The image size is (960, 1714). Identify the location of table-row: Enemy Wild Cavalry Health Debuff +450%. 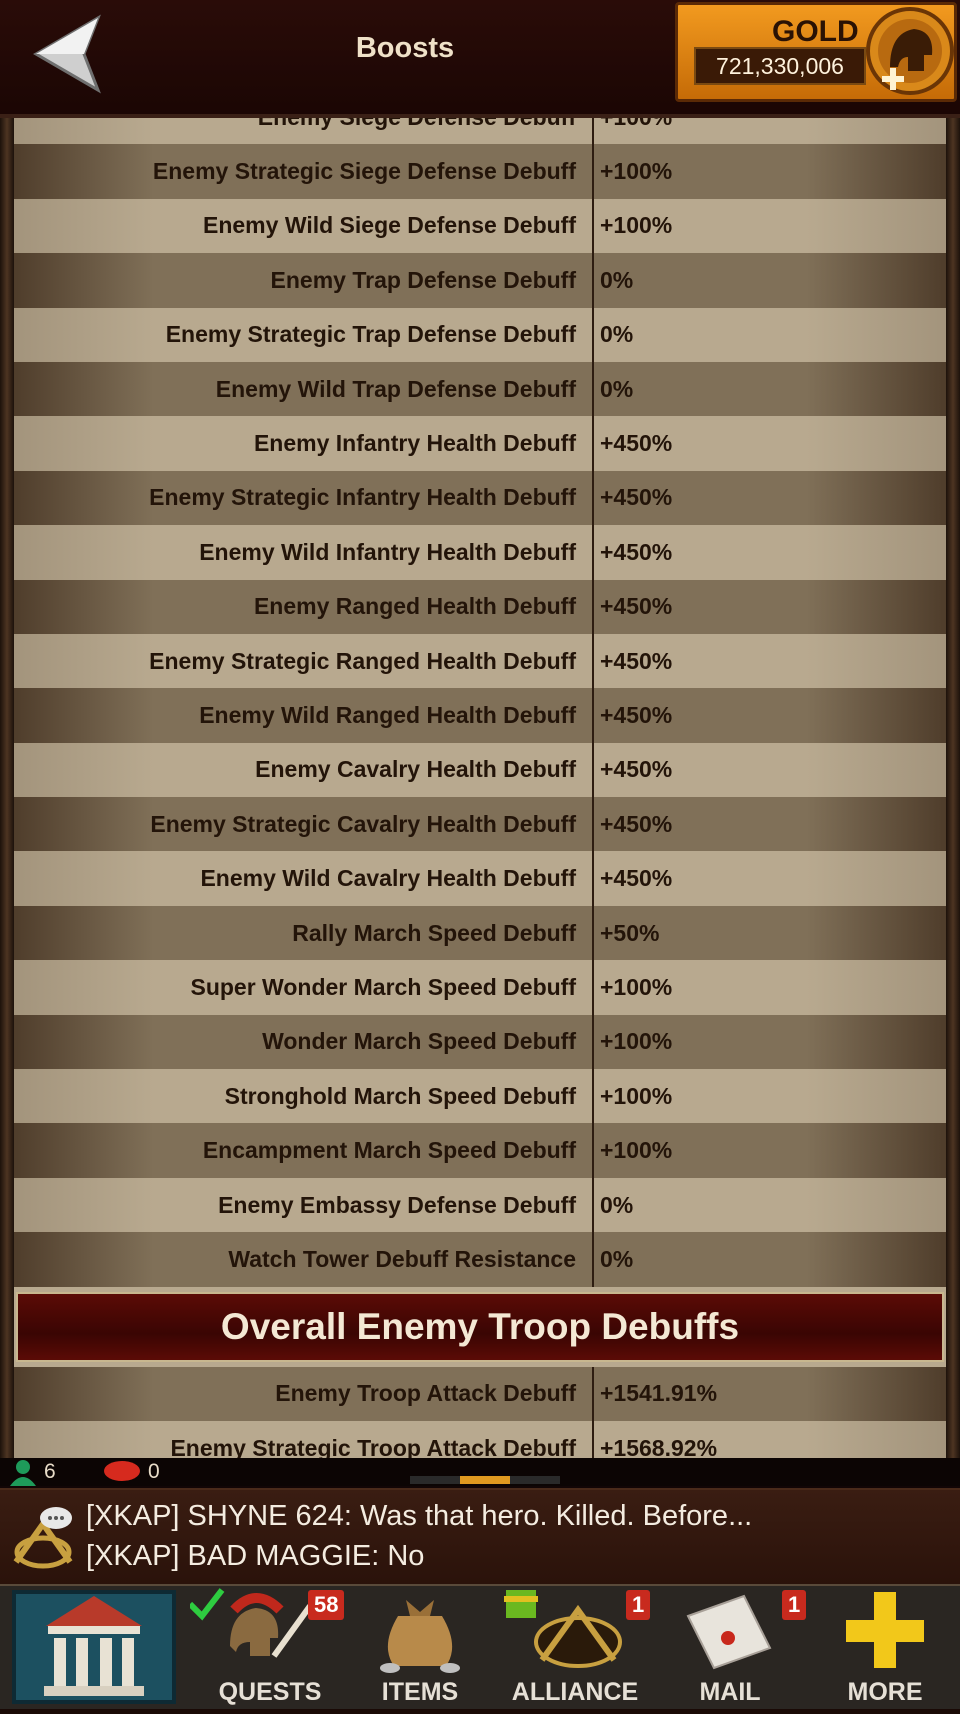
(480, 878).